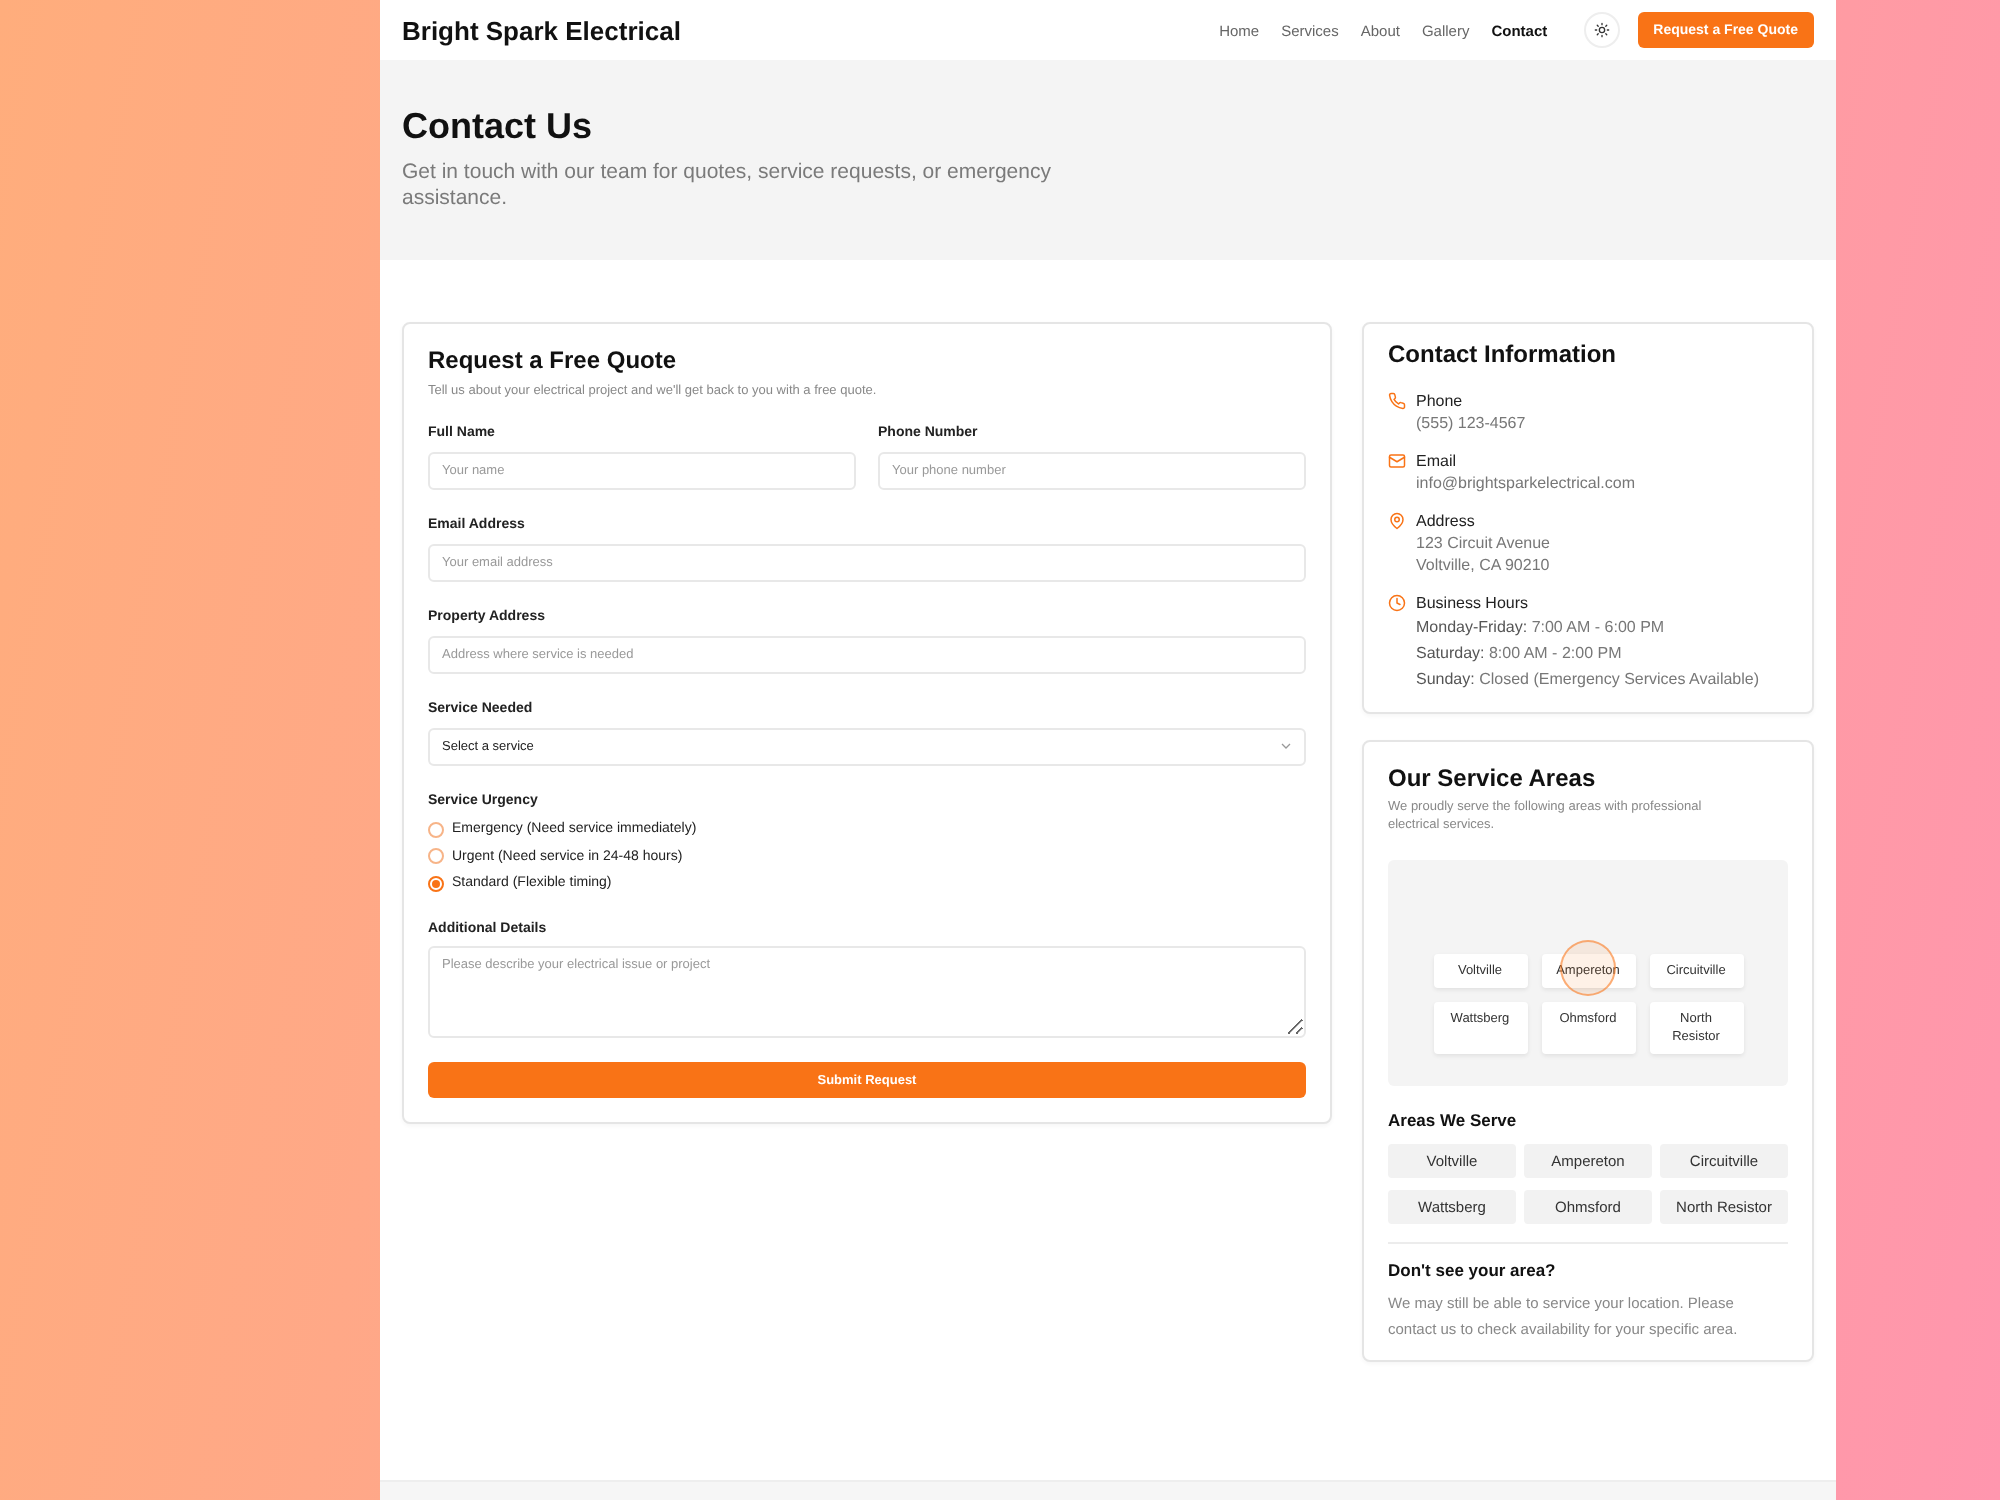  Describe the element at coordinates (1437, 460) in the screenshot. I see `contact-label: Email` at that location.